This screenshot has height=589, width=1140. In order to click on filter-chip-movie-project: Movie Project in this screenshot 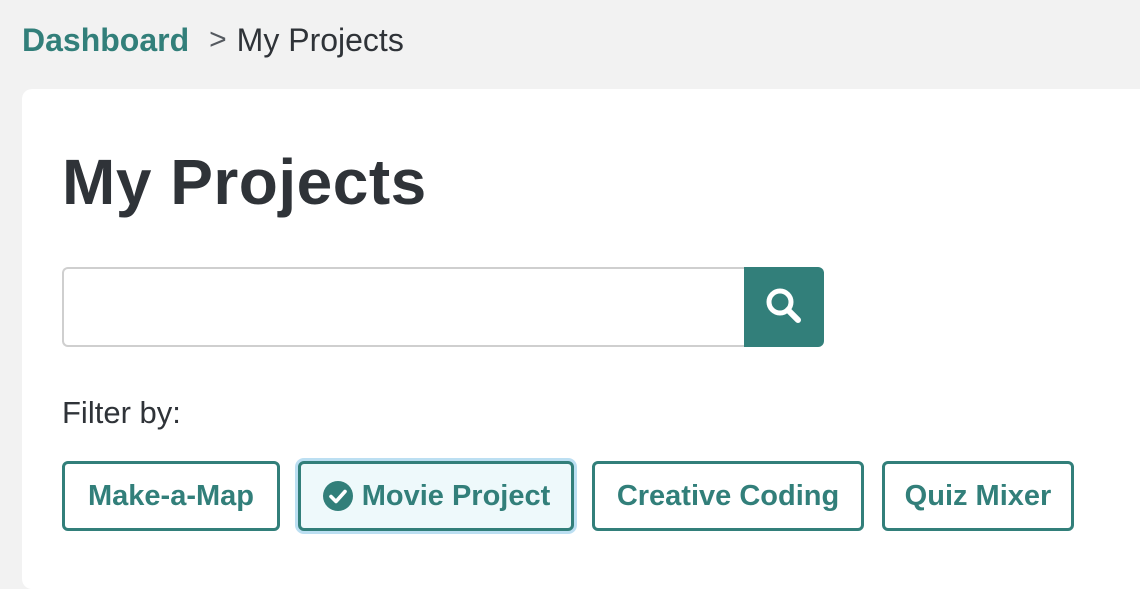, I will do `click(436, 496)`.